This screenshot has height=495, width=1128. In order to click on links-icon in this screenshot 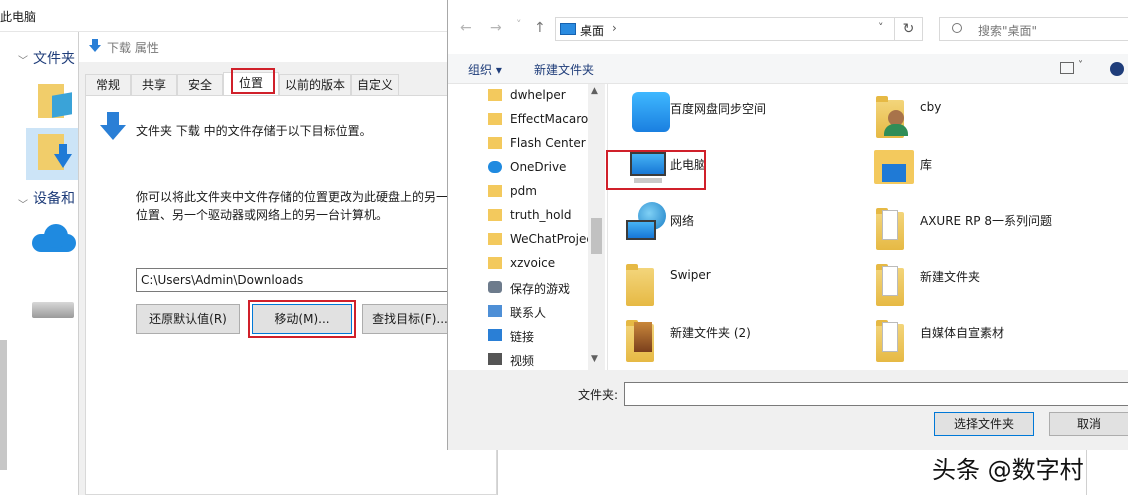, I will do `click(495, 335)`.